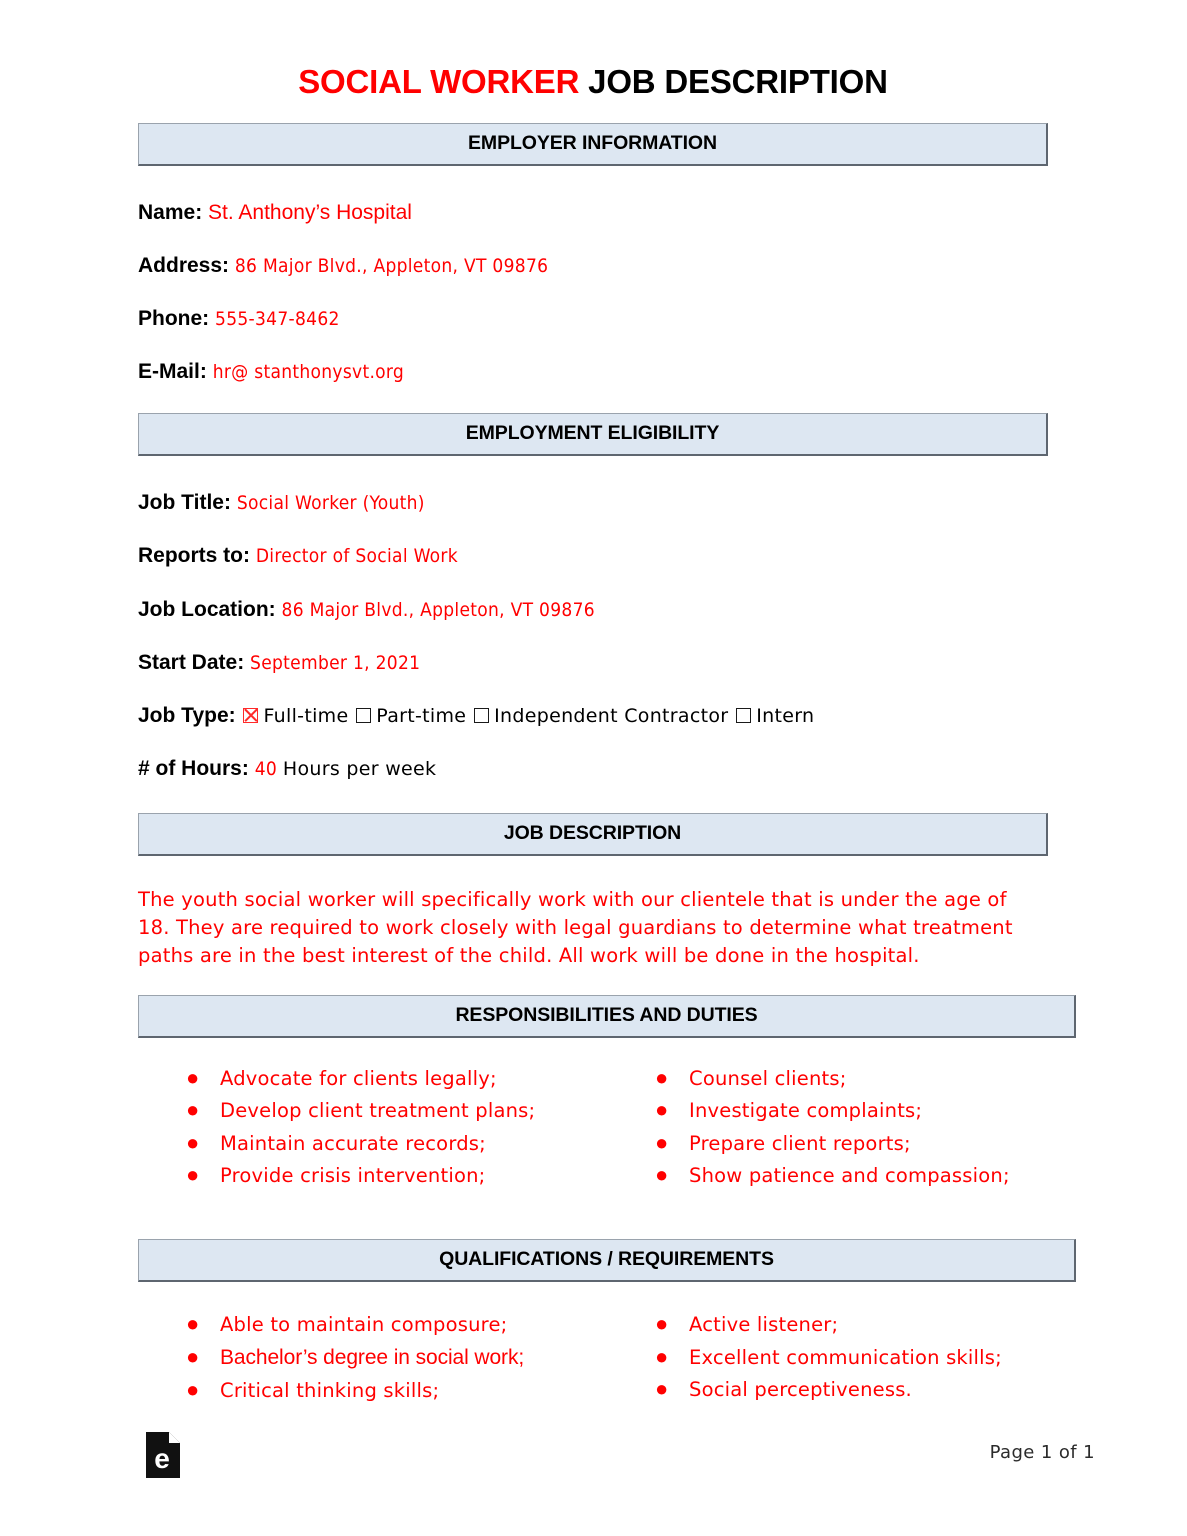  Describe the element at coordinates (865, 1077) in the screenshot. I see `list-item: ● Counsel clients;` at that location.